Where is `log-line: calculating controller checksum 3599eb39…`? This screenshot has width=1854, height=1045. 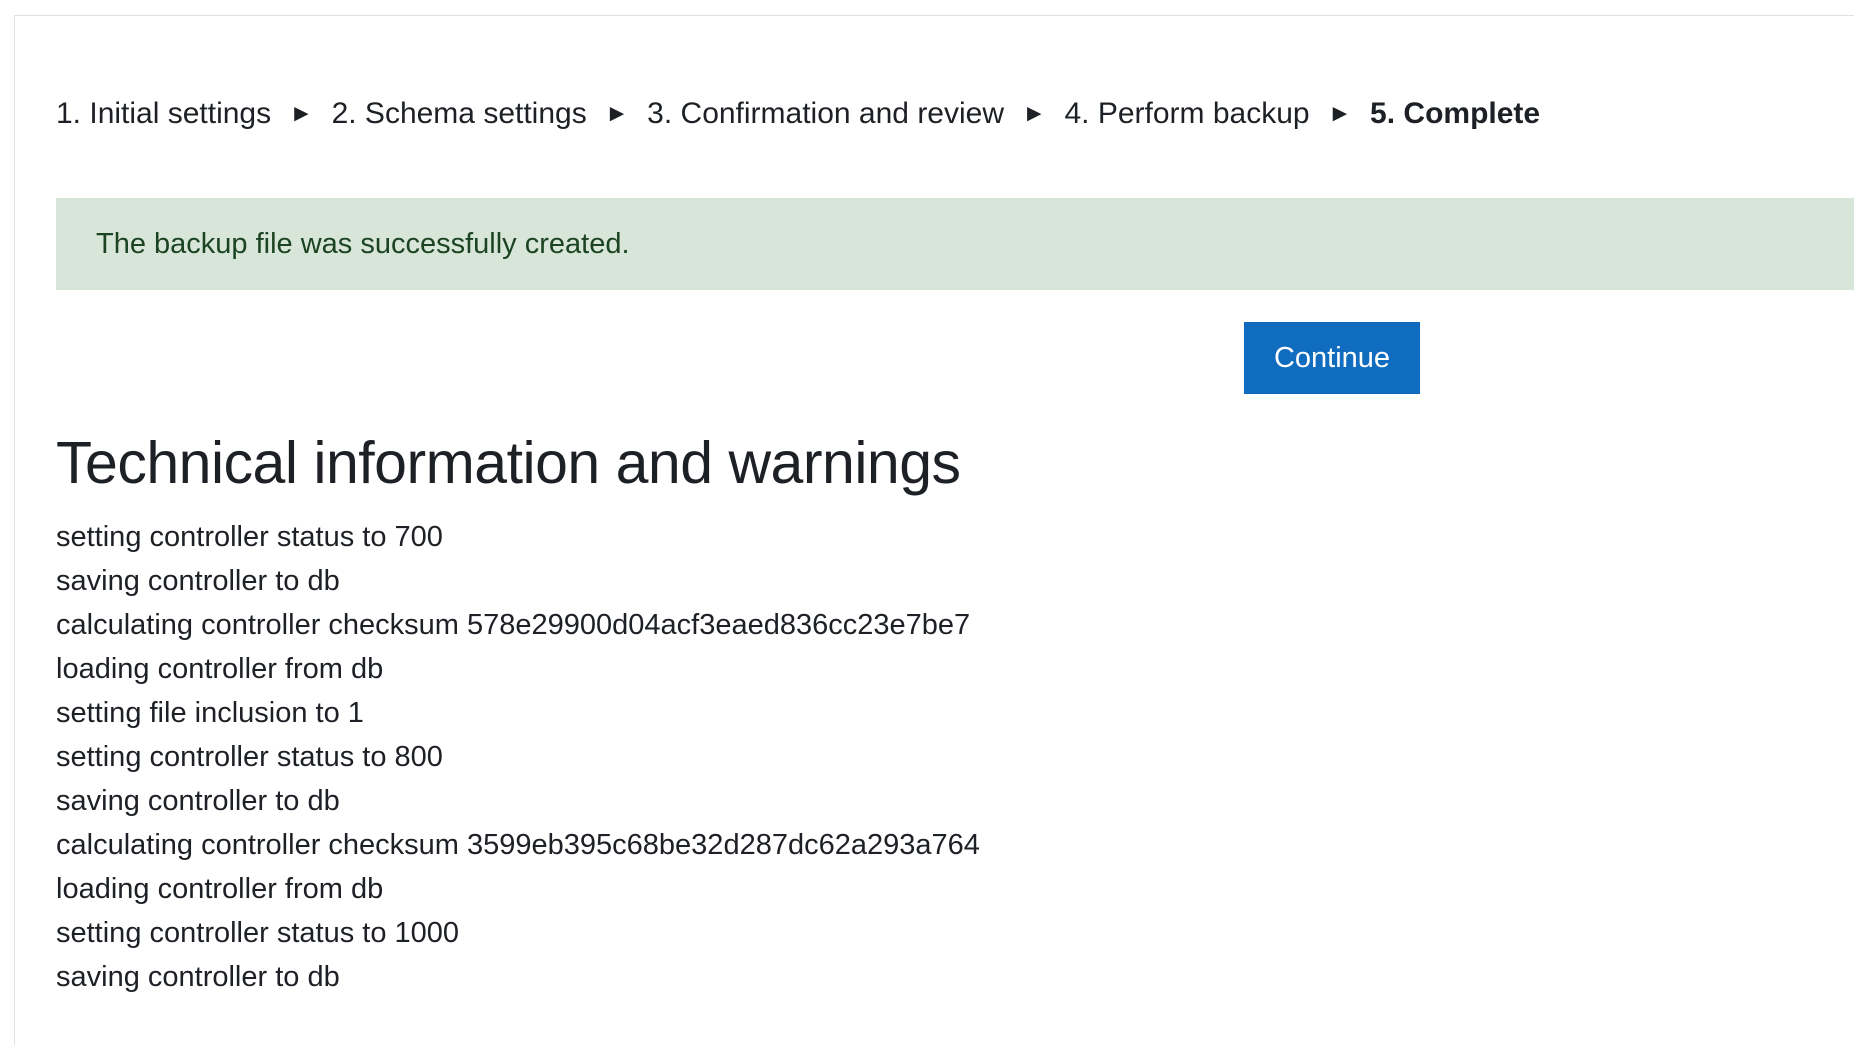
log-line: calculating controller checksum 3599eb39… is located at coordinates (518, 845).